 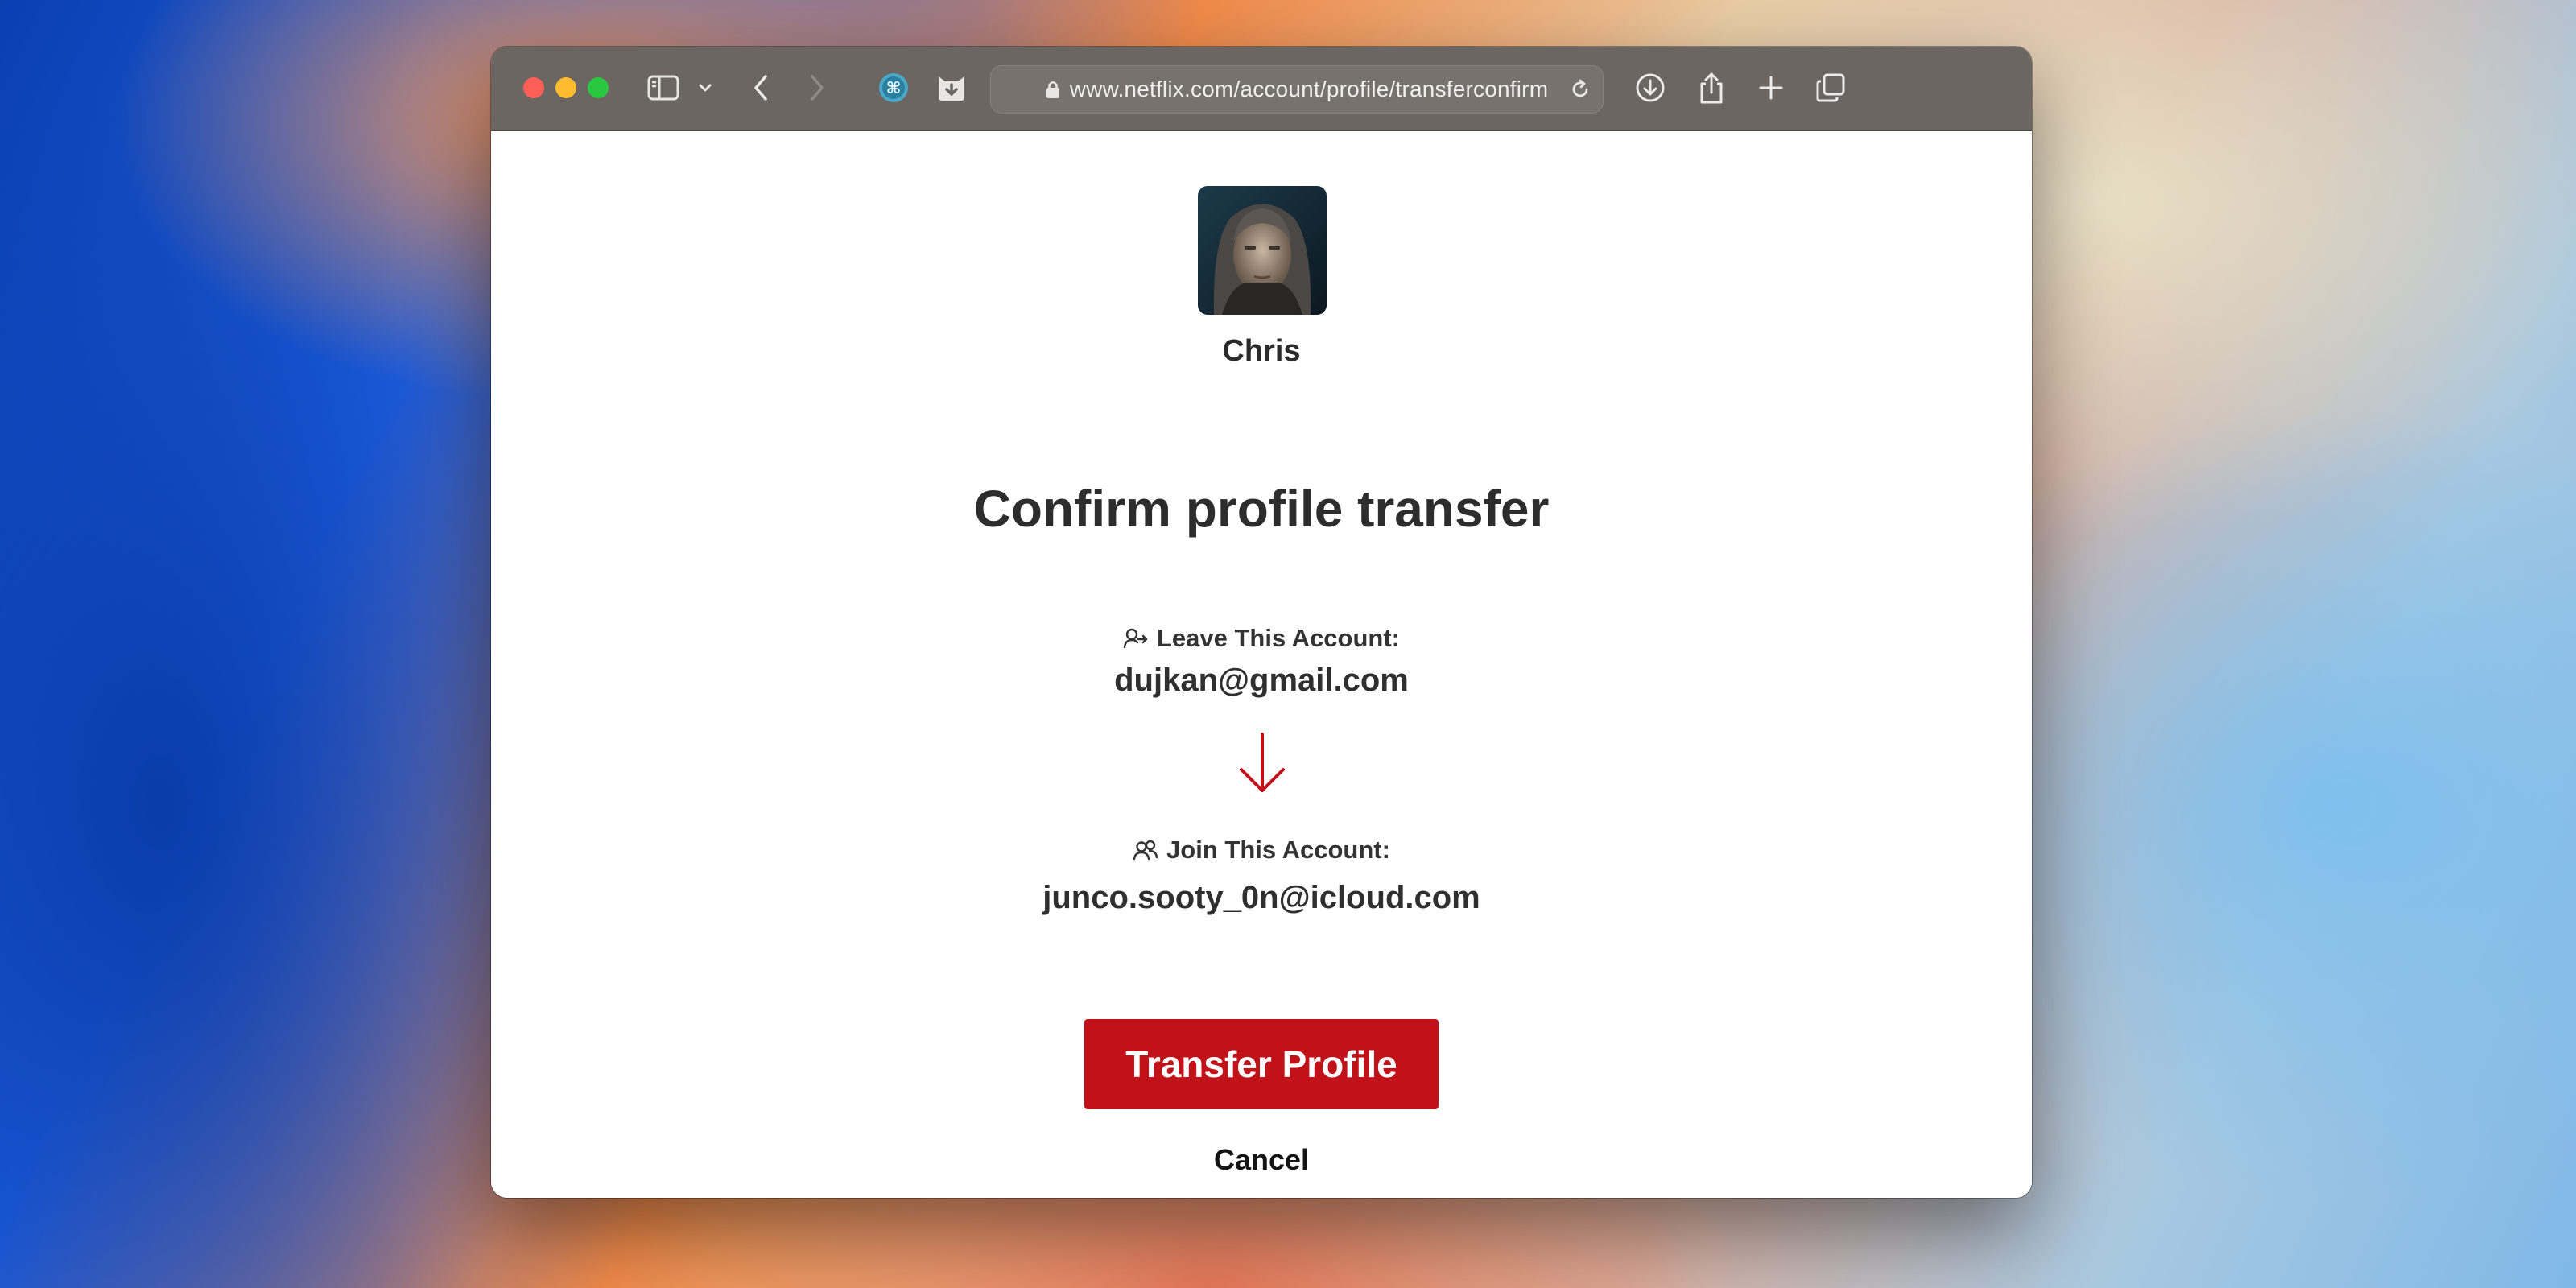 I want to click on new-tab-icon, so click(x=1771, y=88).